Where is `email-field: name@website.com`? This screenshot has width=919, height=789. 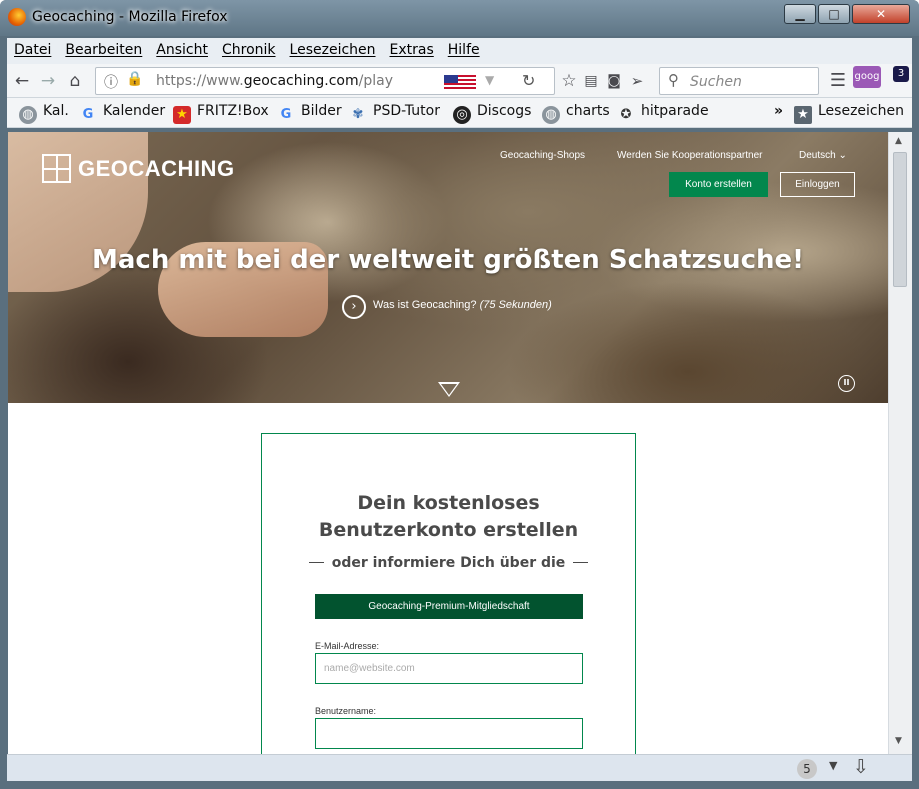
email-field: name@website.com is located at coordinates (449, 668).